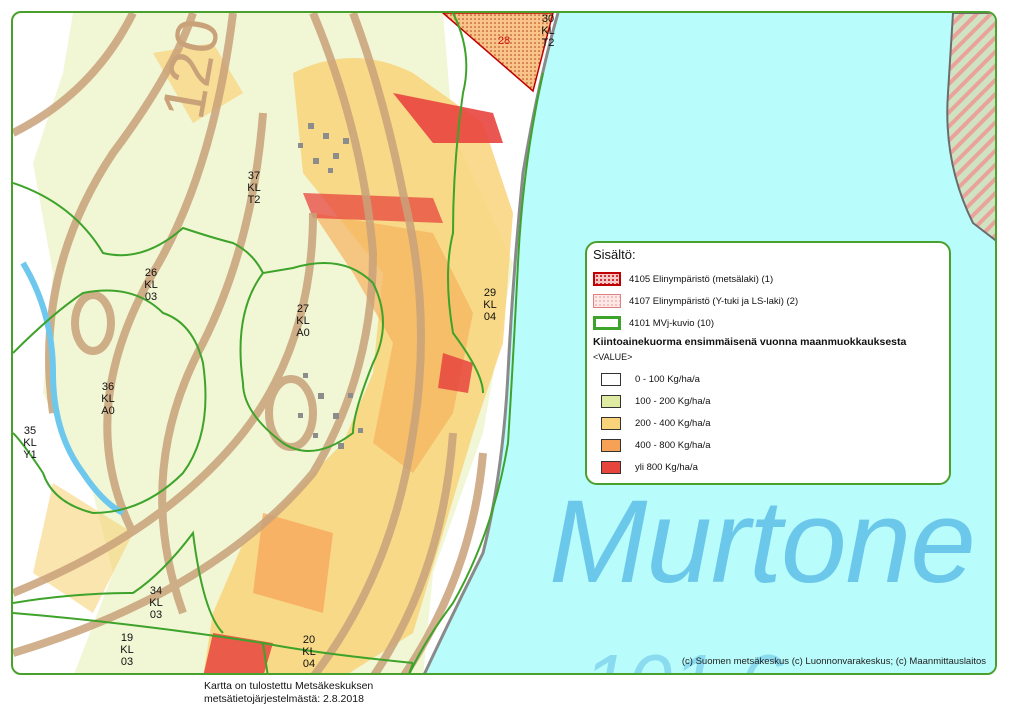  What do you see at coordinates (490, 305) in the screenshot?
I see `stand-label-29: 29 KL 04` at bounding box center [490, 305].